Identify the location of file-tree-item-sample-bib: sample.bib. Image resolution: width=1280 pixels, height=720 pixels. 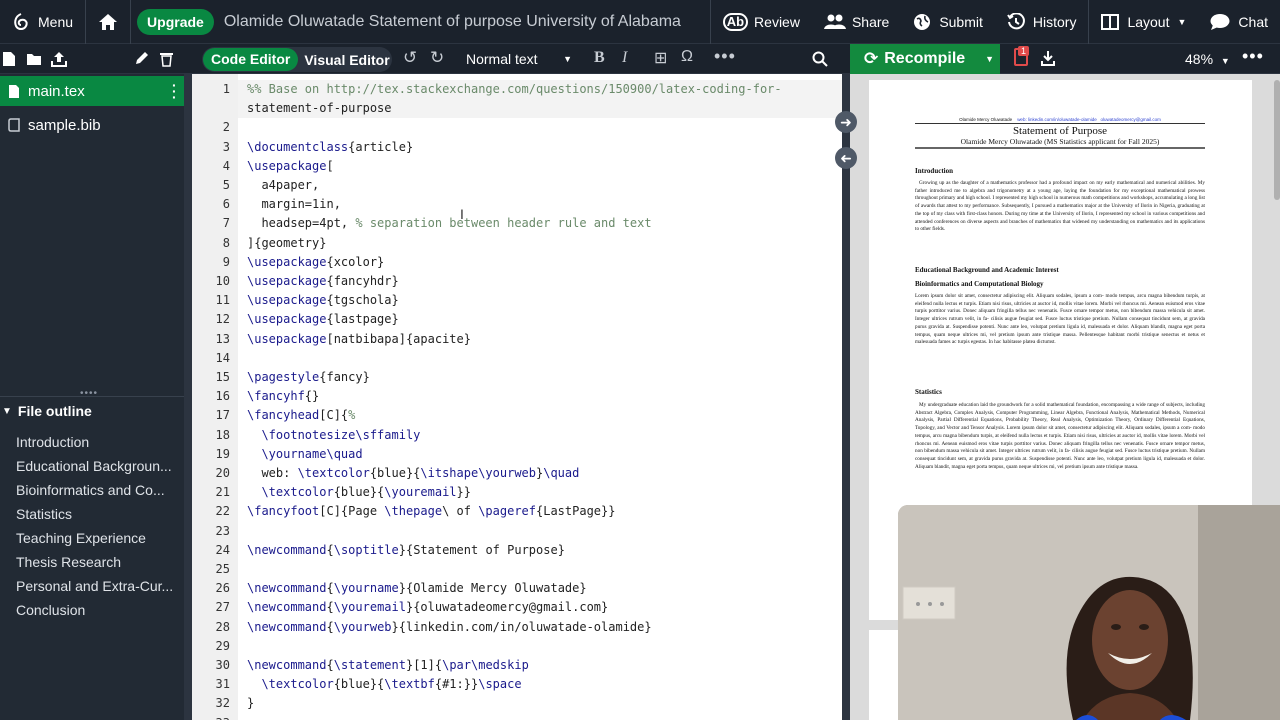
(92, 125).